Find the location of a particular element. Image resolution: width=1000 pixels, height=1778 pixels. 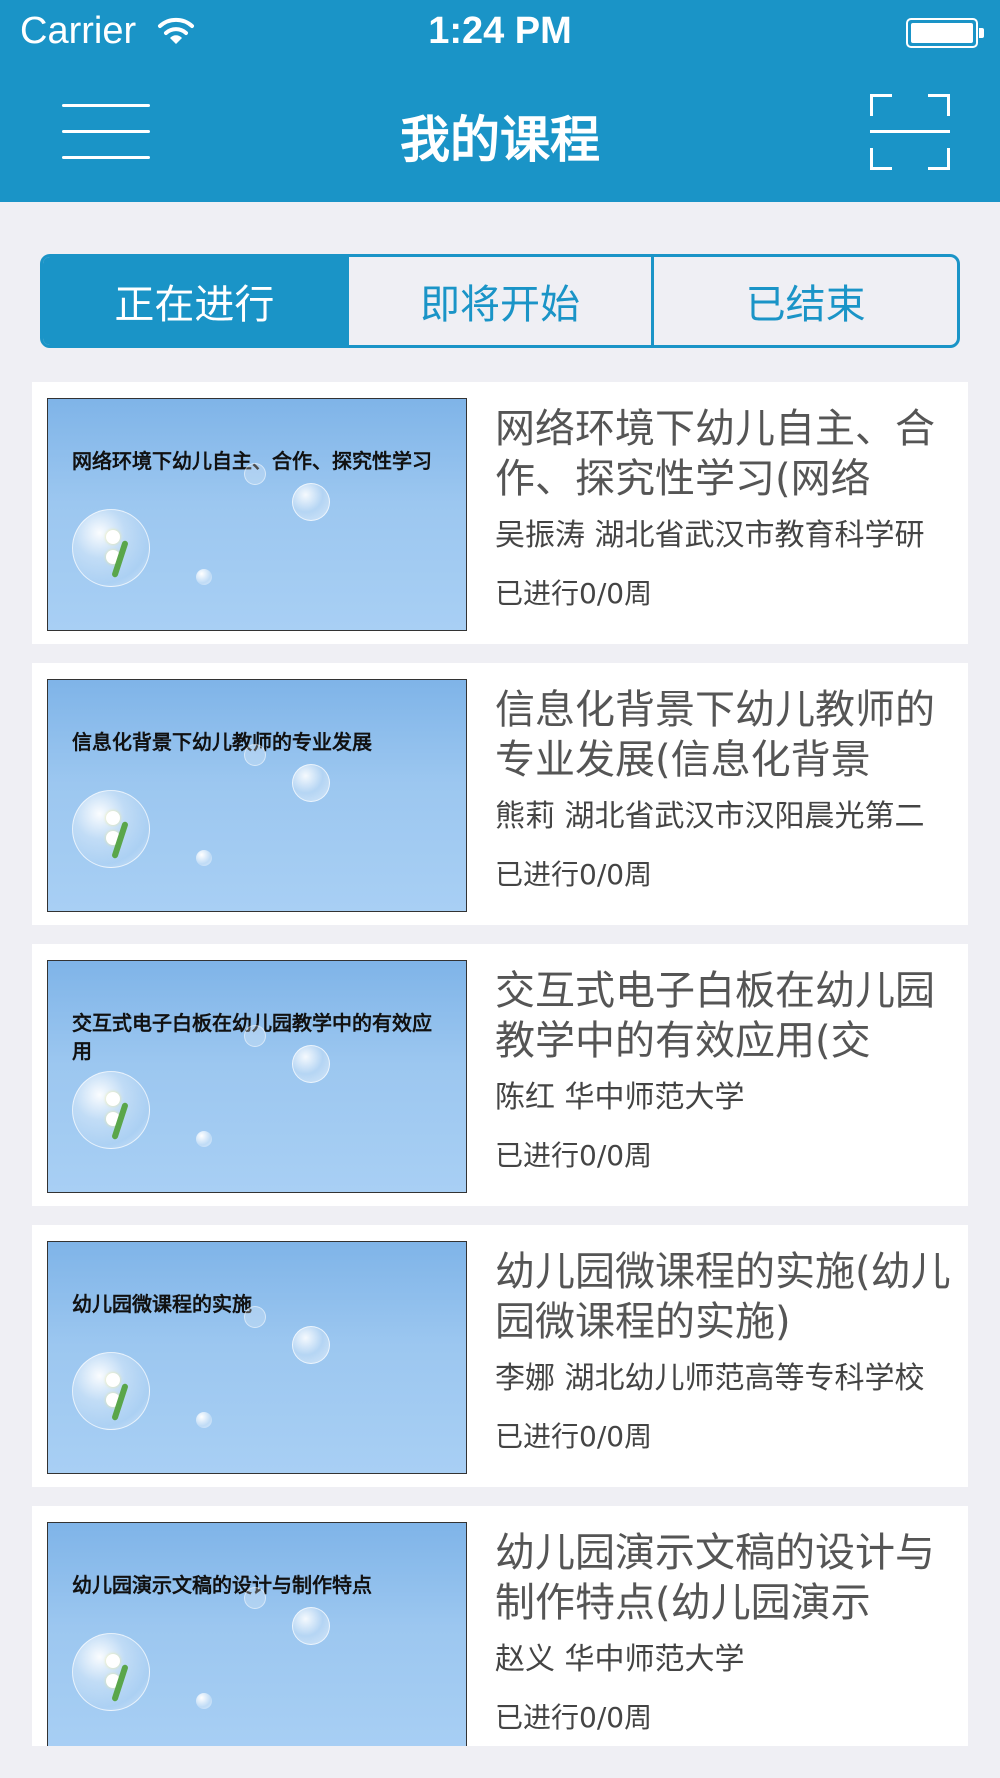

course-thumbnail: 网络环境下幼儿自主、合作、探究性学习 is located at coordinates (257, 514).